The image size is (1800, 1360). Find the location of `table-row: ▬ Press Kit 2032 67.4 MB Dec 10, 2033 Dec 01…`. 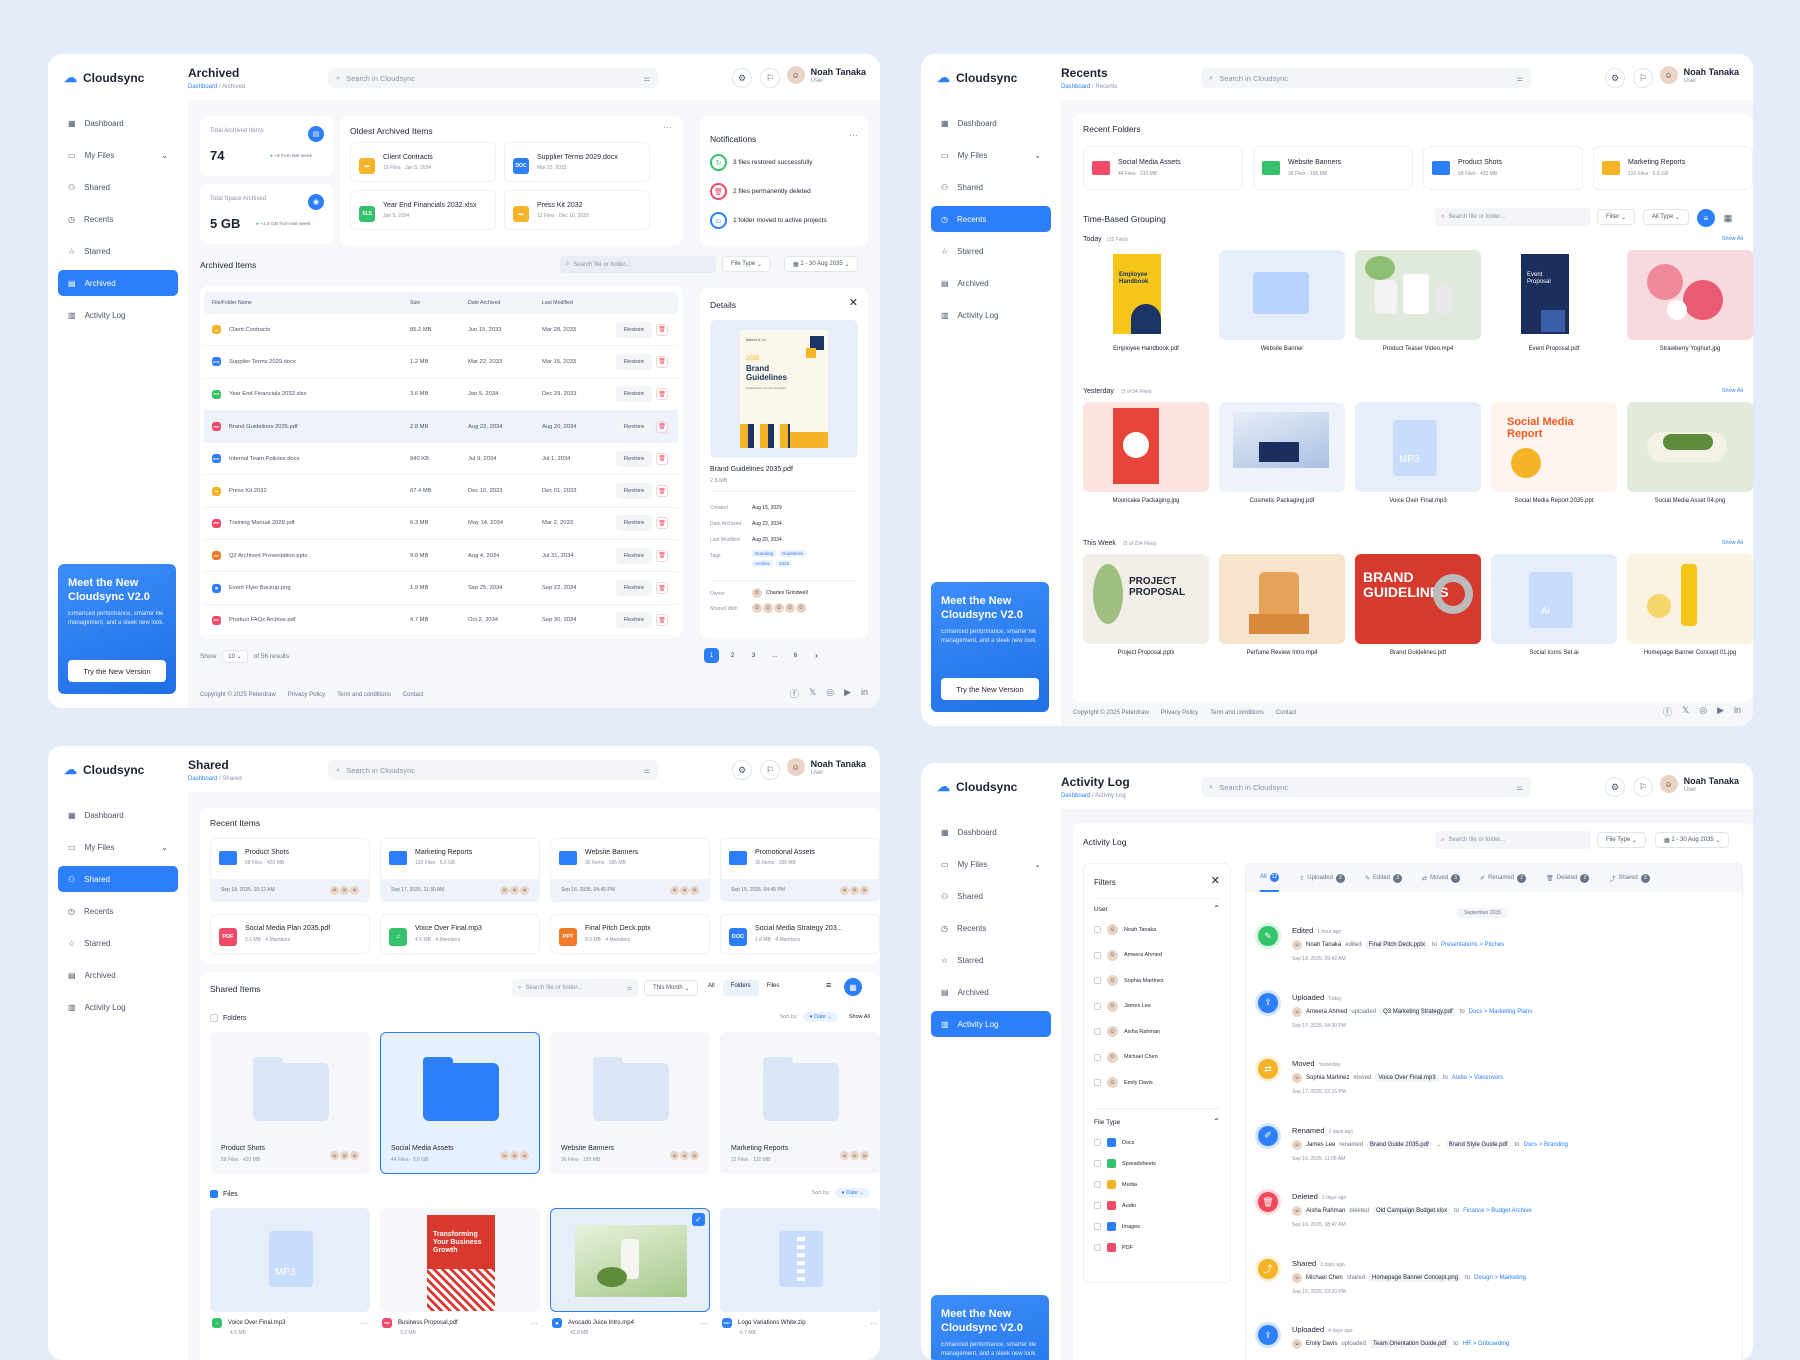

table-row: ▬ Press Kit 2032 67.4 MB Dec 10, 2033 Dec 01… is located at coordinates (441, 491).